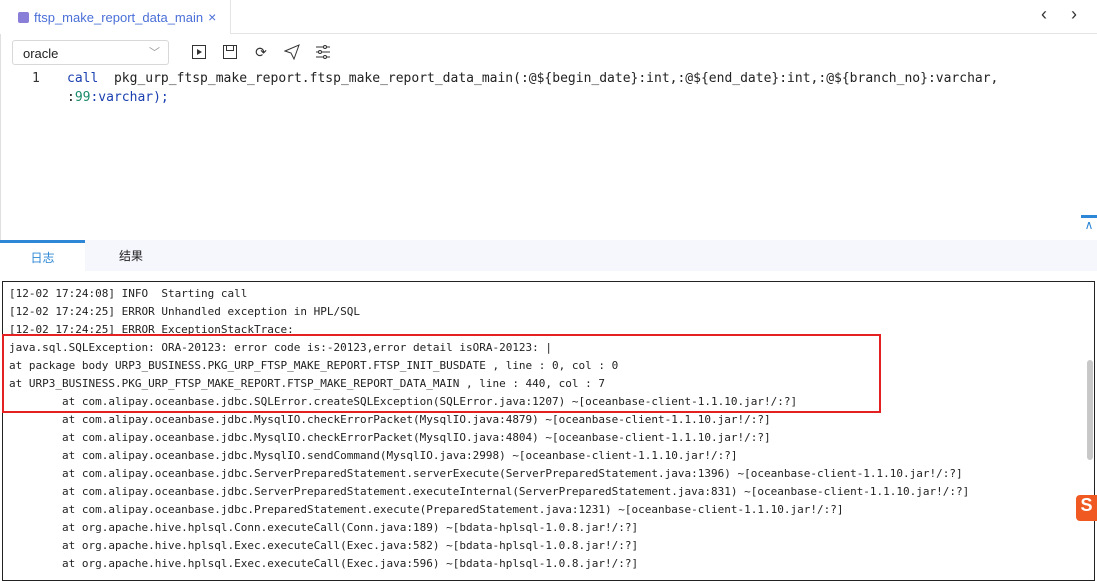  Describe the element at coordinates (119, 17) in the screenshot. I see `file-tab-title: ftsp_make_report_data_main` at that location.